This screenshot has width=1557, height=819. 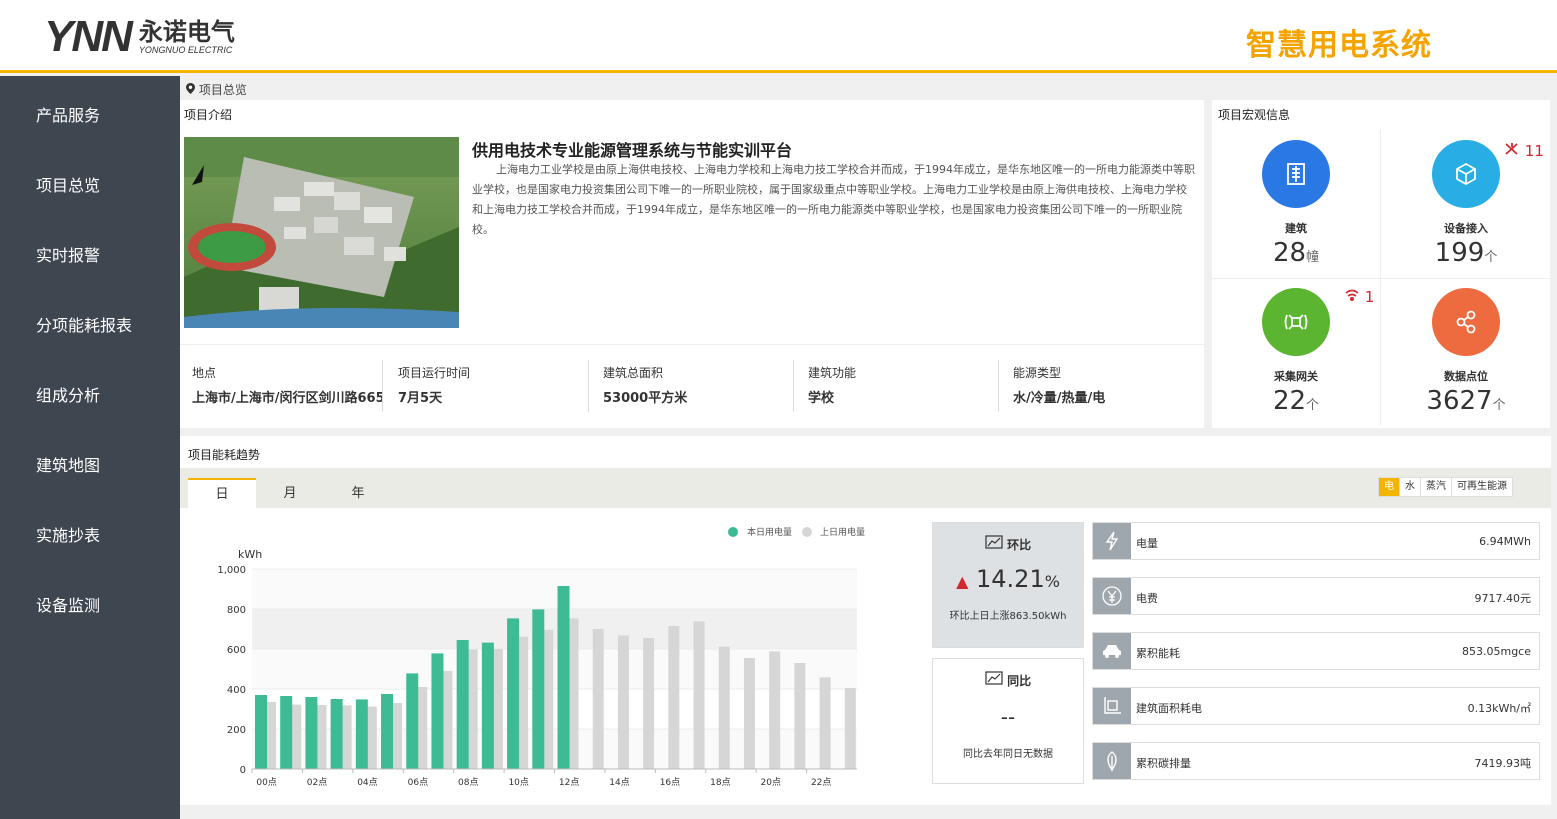 What do you see at coordinates (287, 398) in the screenshot?
I see `info-location-value: 上海市/上海市/闵行区剑川路665` at bounding box center [287, 398].